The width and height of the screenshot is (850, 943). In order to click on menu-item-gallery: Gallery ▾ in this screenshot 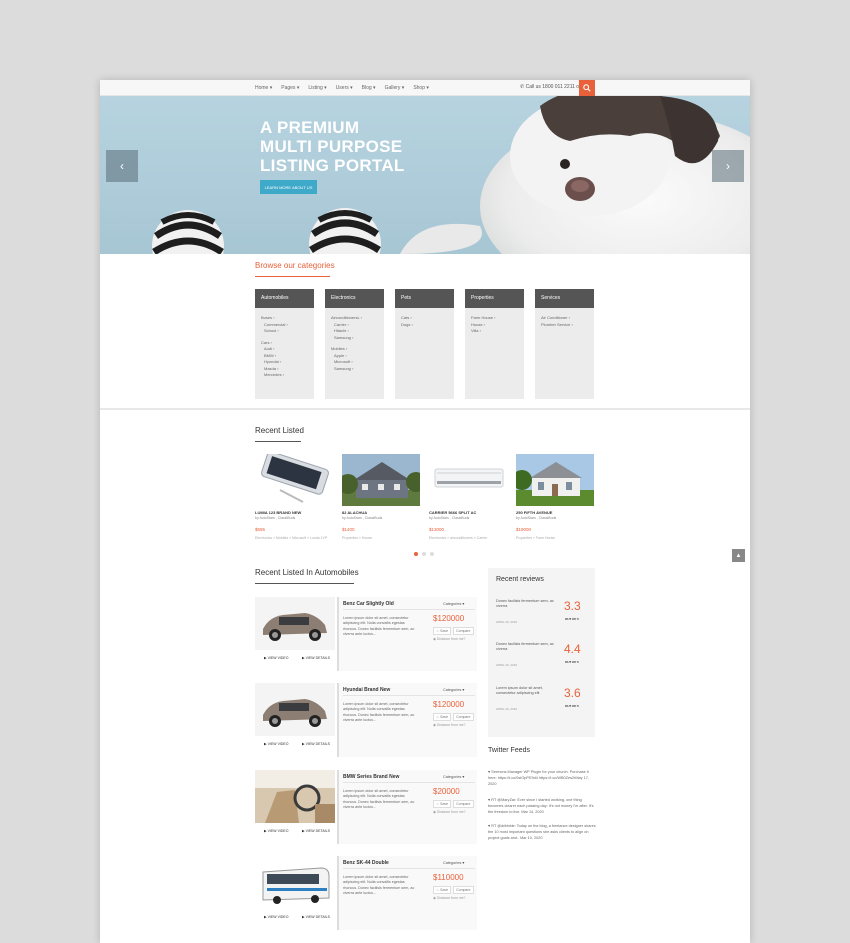, I will do `click(395, 88)`.